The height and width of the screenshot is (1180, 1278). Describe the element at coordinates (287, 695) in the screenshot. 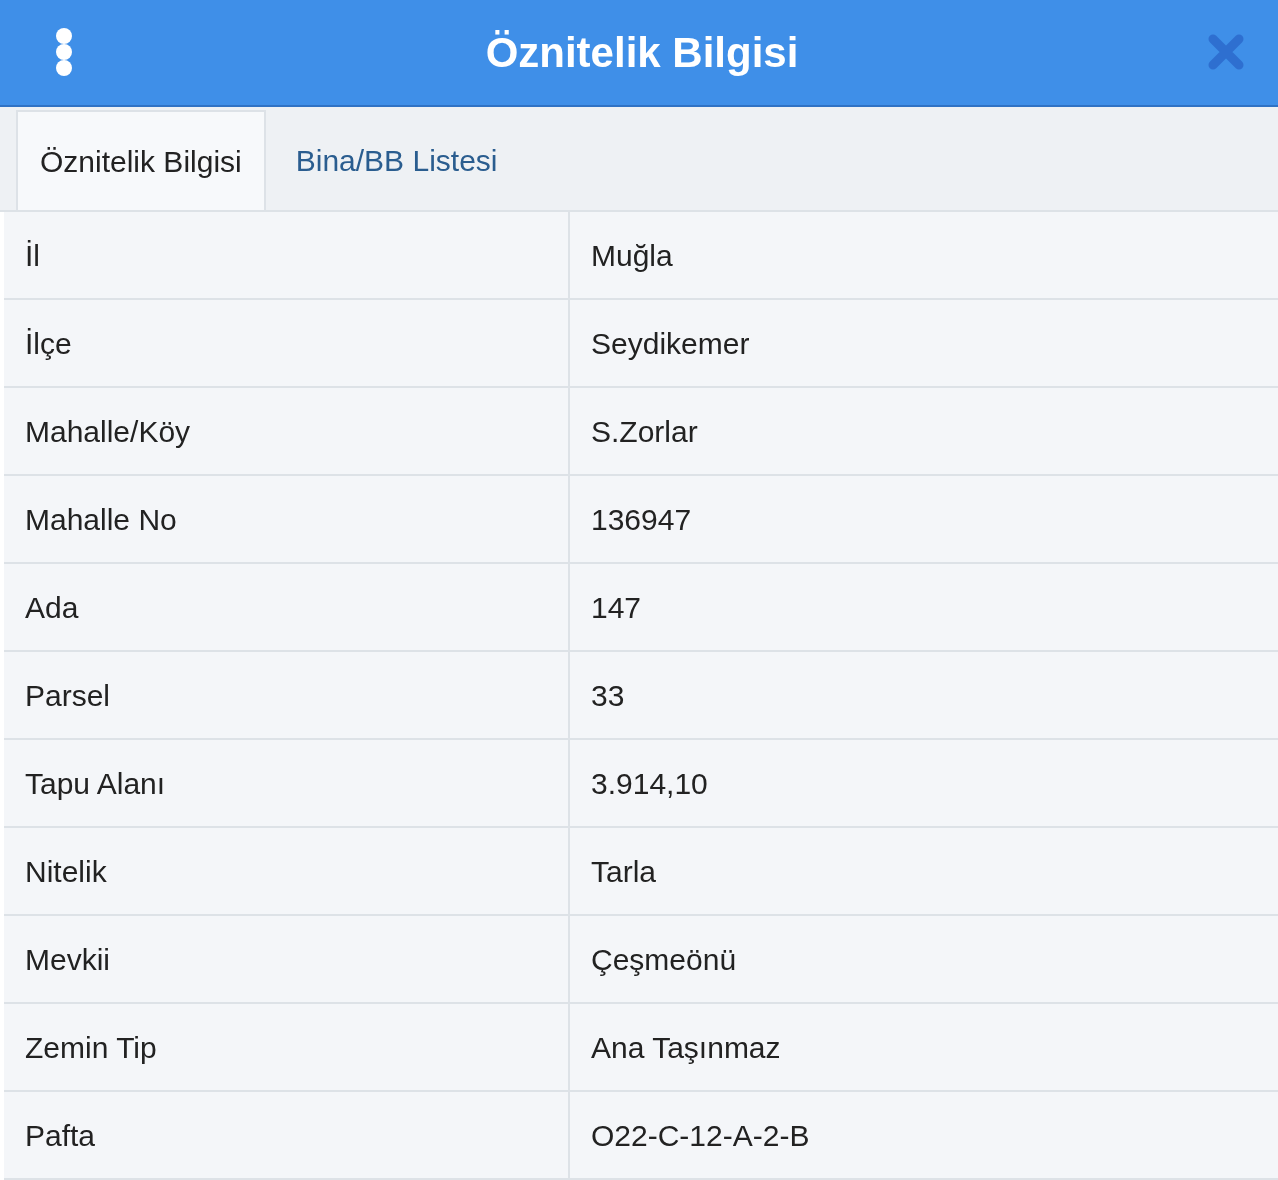

I see `table-cell: Parsel` at that location.